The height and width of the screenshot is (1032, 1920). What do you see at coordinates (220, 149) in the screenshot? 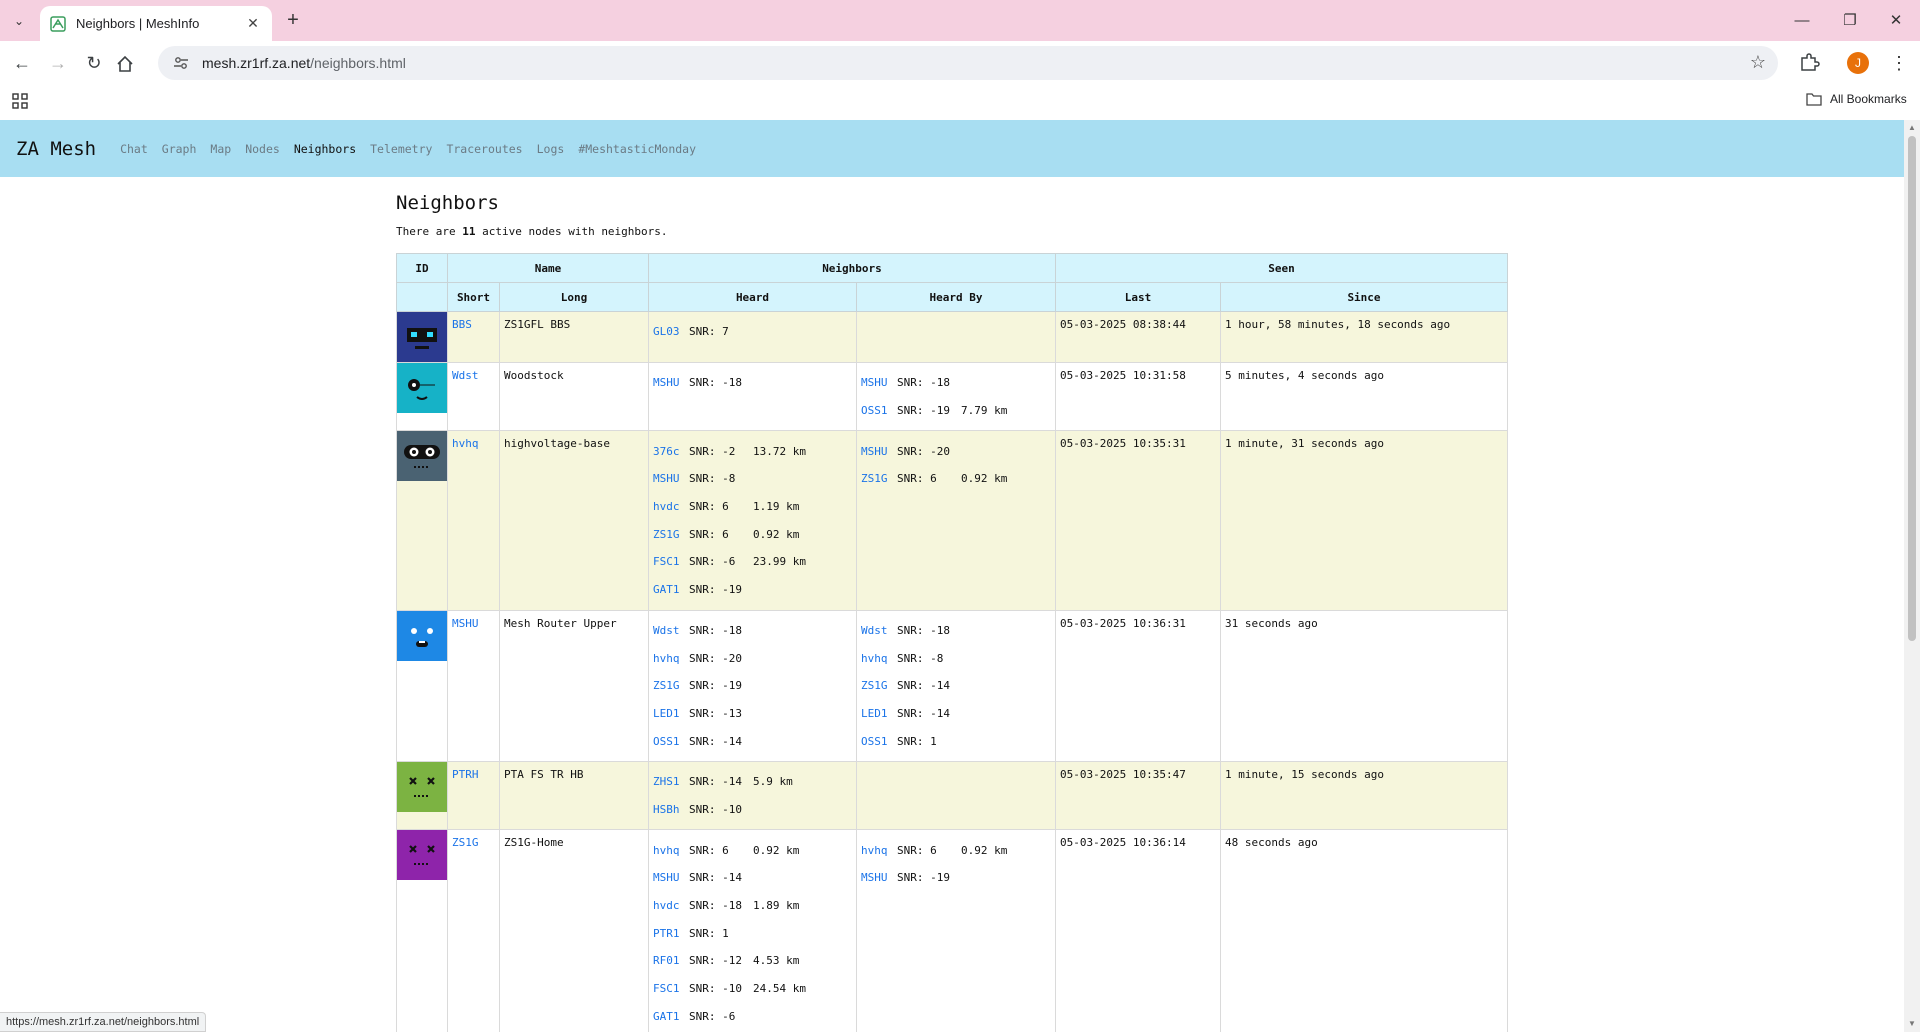
I see `nav-link-map: Map` at bounding box center [220, 149].